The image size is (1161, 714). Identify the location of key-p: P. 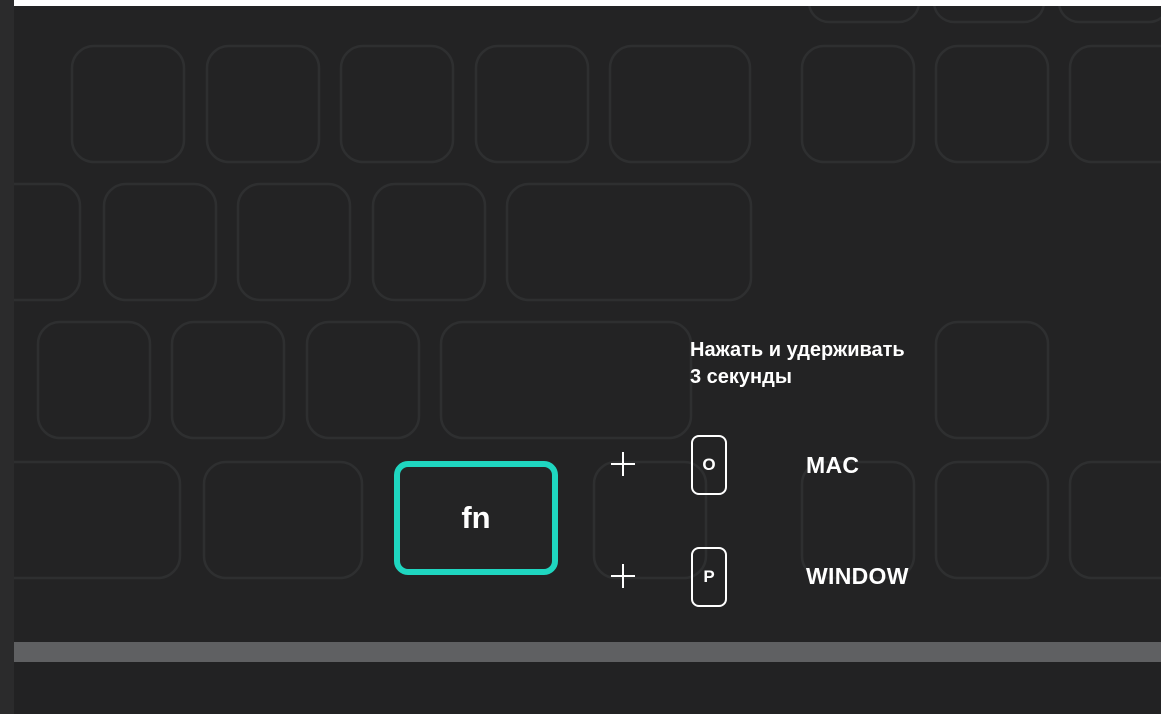
(709, 577).